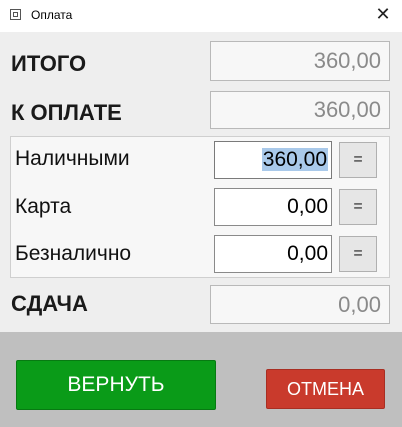  What do you see at coordinates (358, 254) in the screenshot?
I see `cashless-fill-button: =` at bounding box center [358, 254].